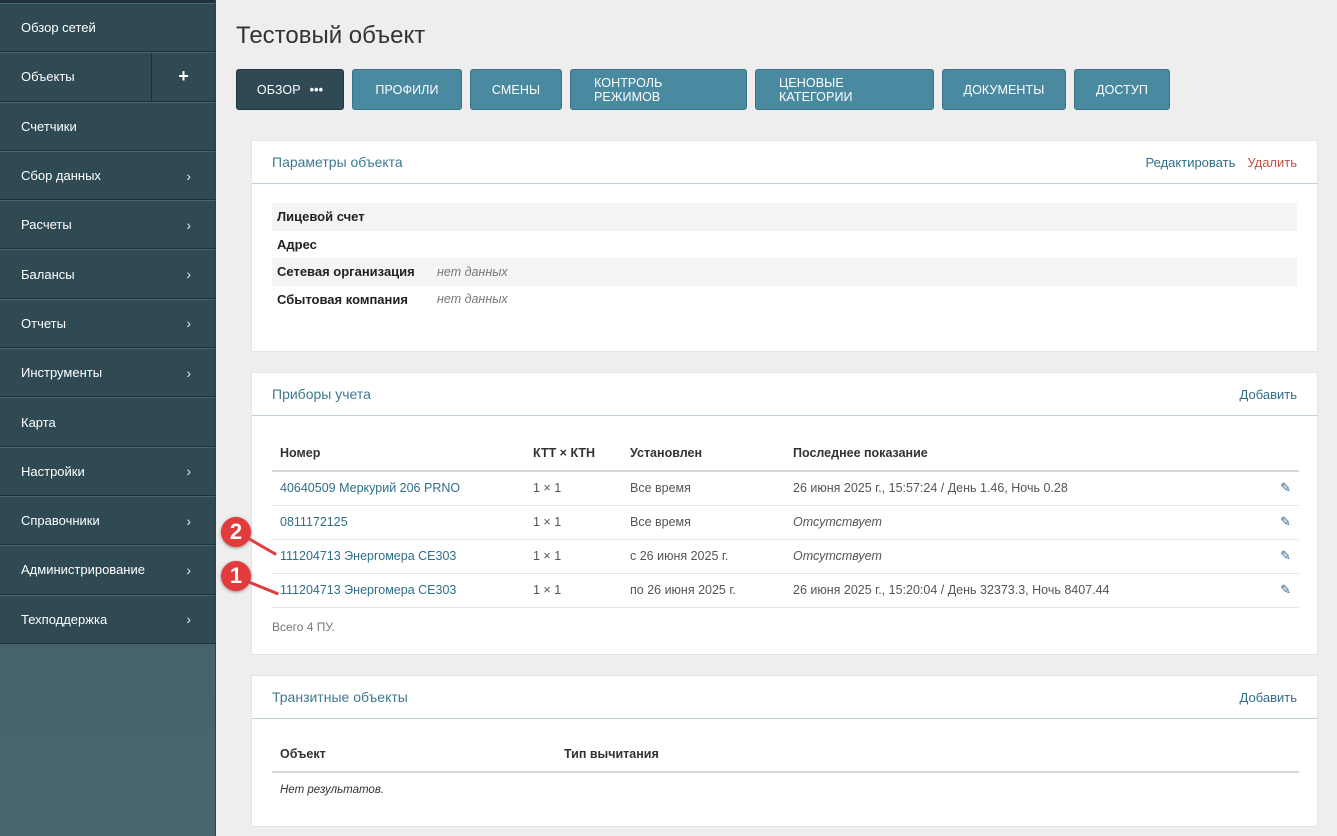  I want to click on tab-label: СМЕНЫ, so click(516, 89).